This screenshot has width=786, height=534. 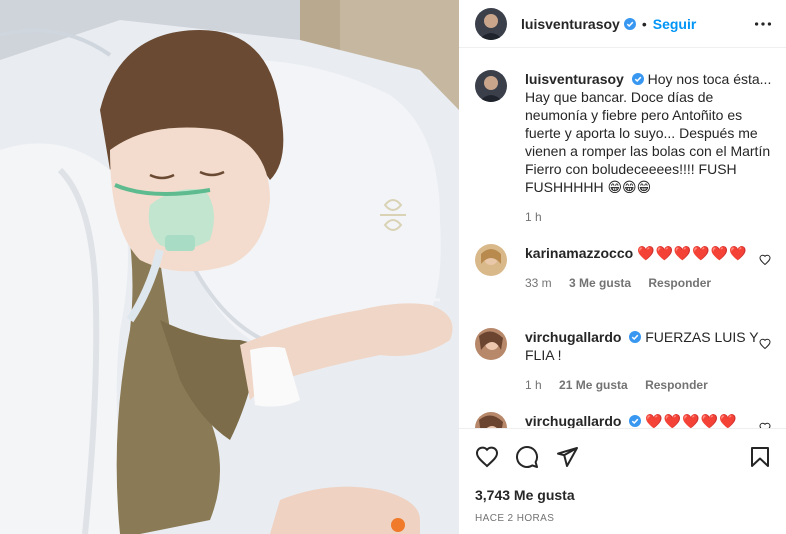 I want to click on action-bar, so click(x=623, y=457).